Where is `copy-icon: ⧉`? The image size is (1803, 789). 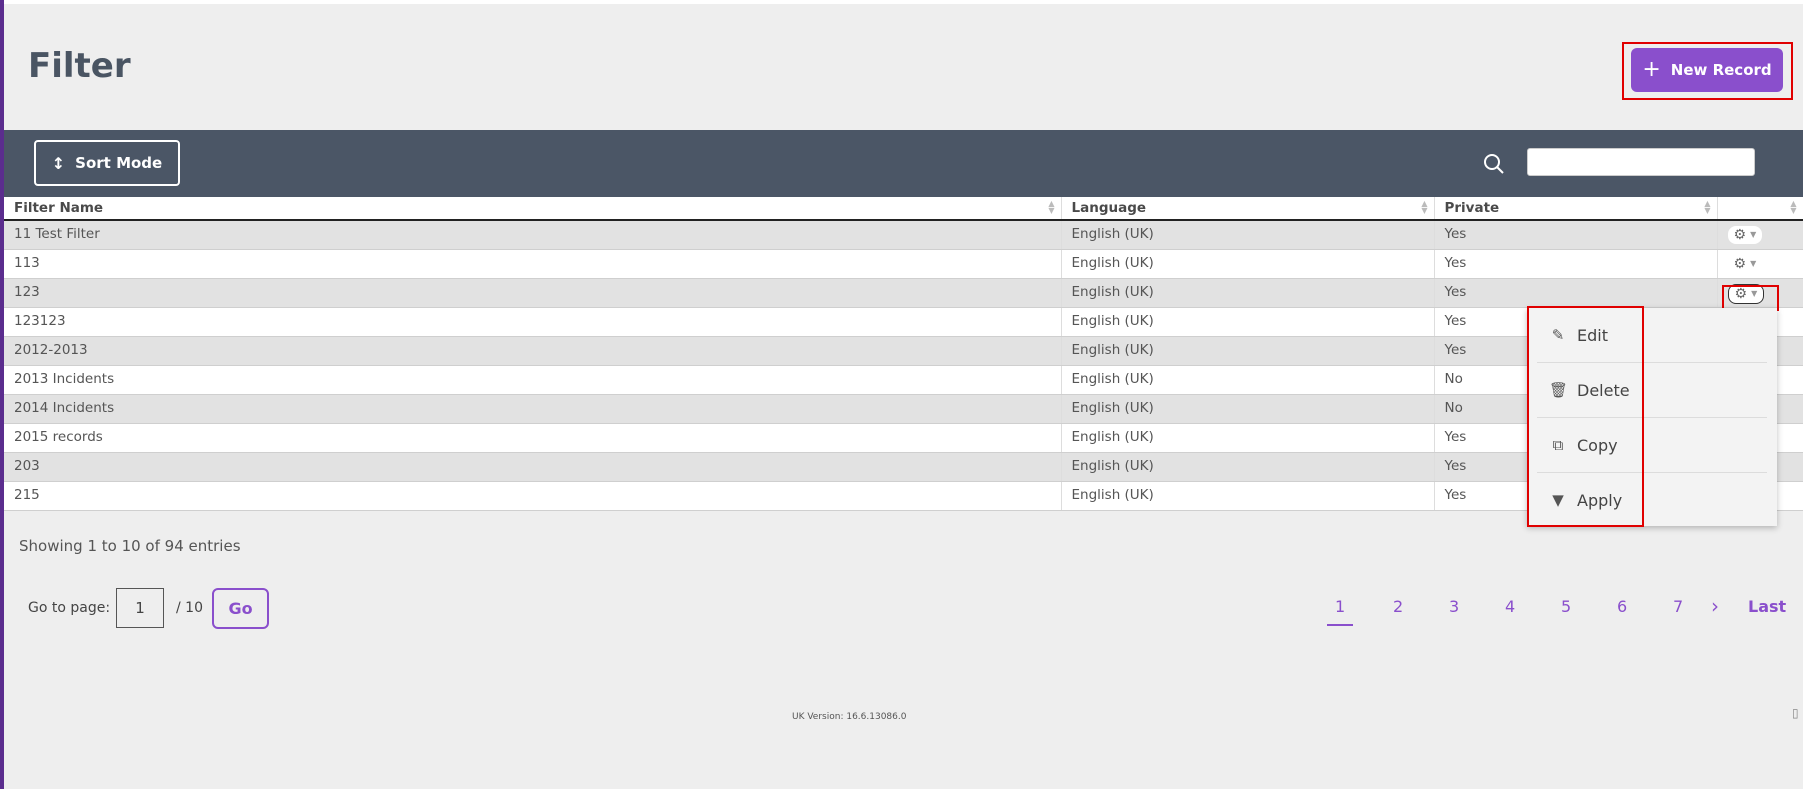
copy-icon: ⧉ is located at coordinates (1558, 445).